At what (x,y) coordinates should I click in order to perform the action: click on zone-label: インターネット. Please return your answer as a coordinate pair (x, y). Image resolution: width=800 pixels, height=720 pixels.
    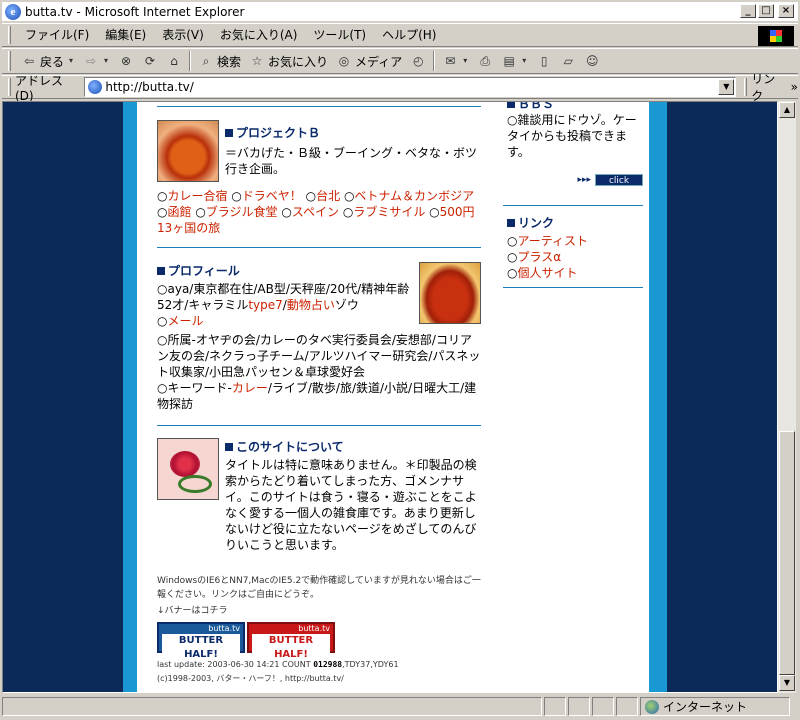
    Looking at the image, I should click on (705, 707).